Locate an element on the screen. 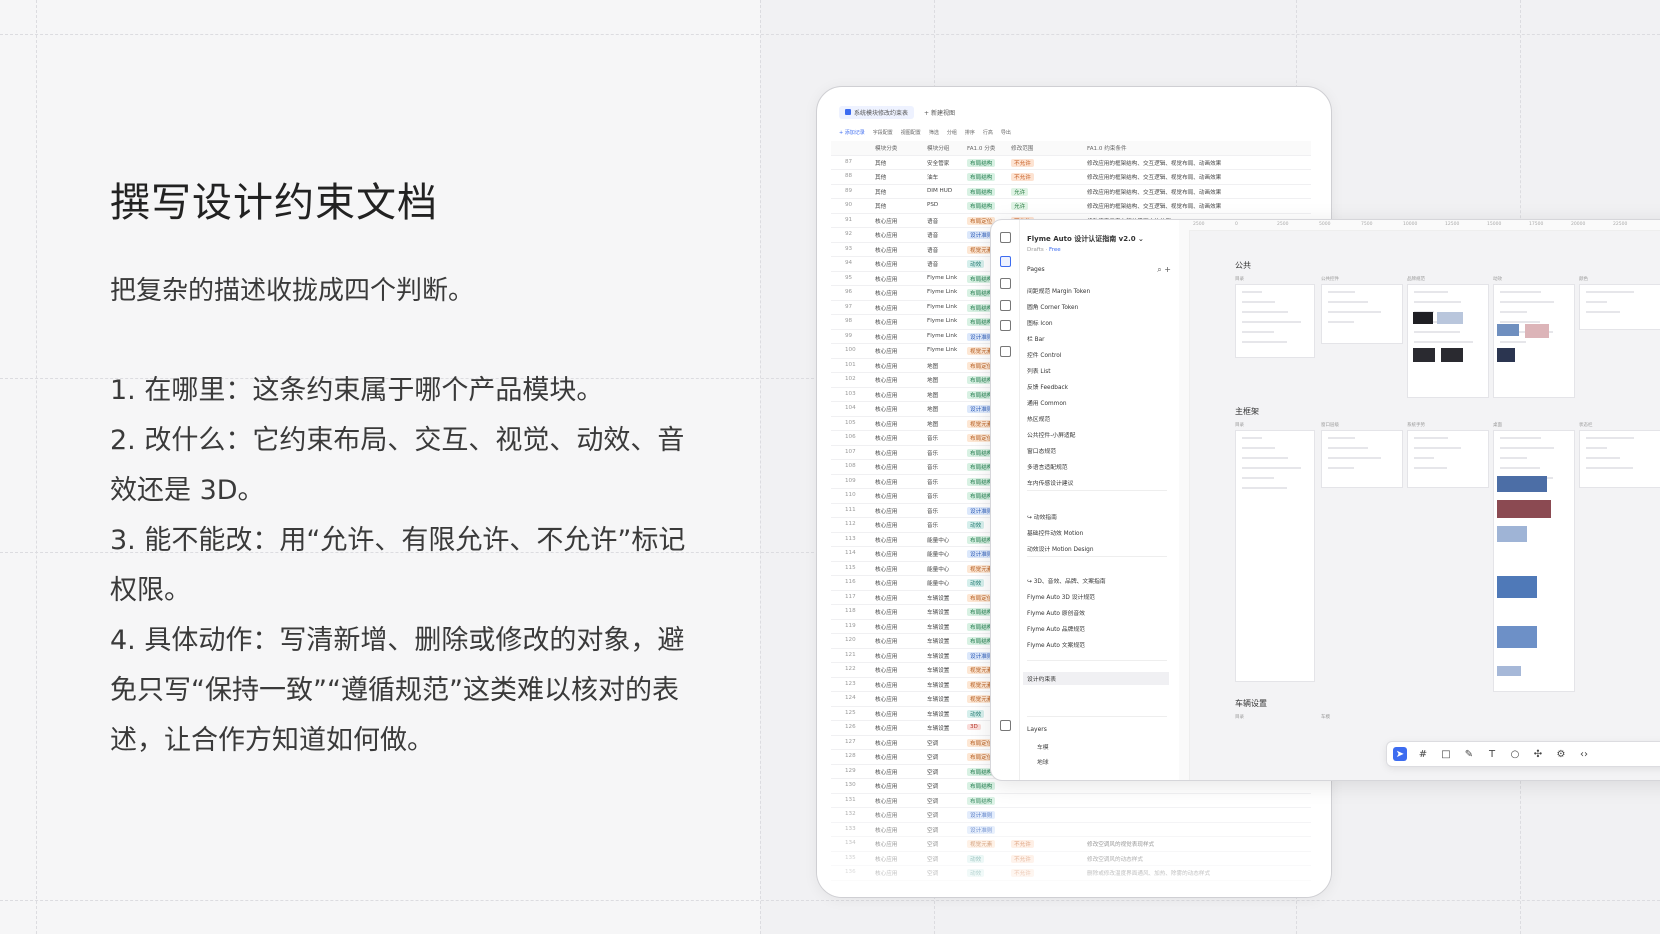  frame-label: 品牌规范 is located at coordinates (1416, 279).